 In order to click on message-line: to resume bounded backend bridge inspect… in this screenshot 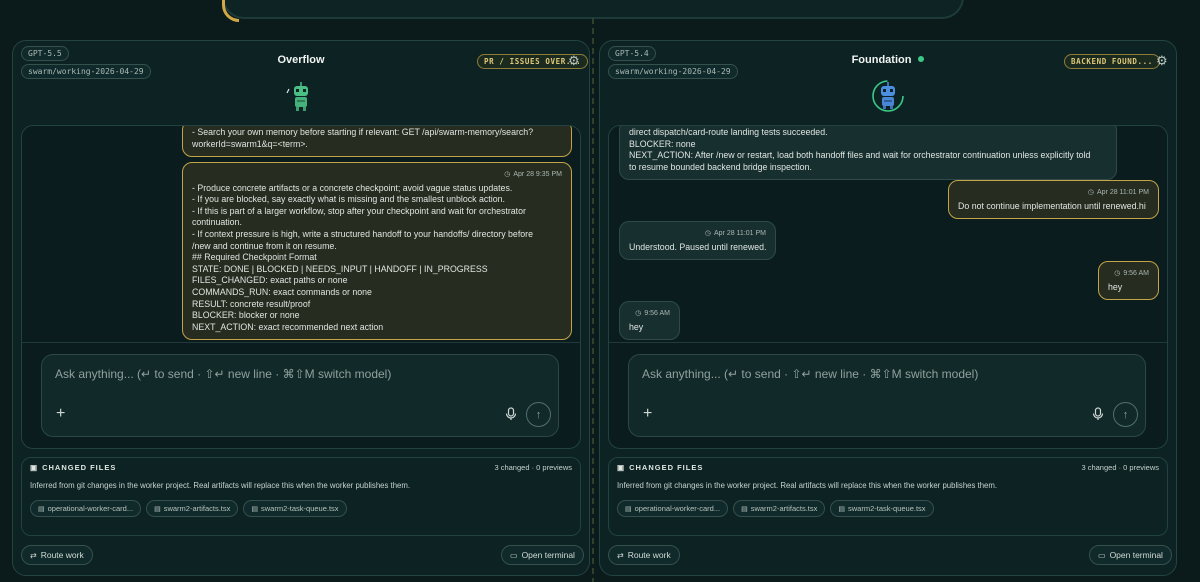, I will do `click(720, 166)`.